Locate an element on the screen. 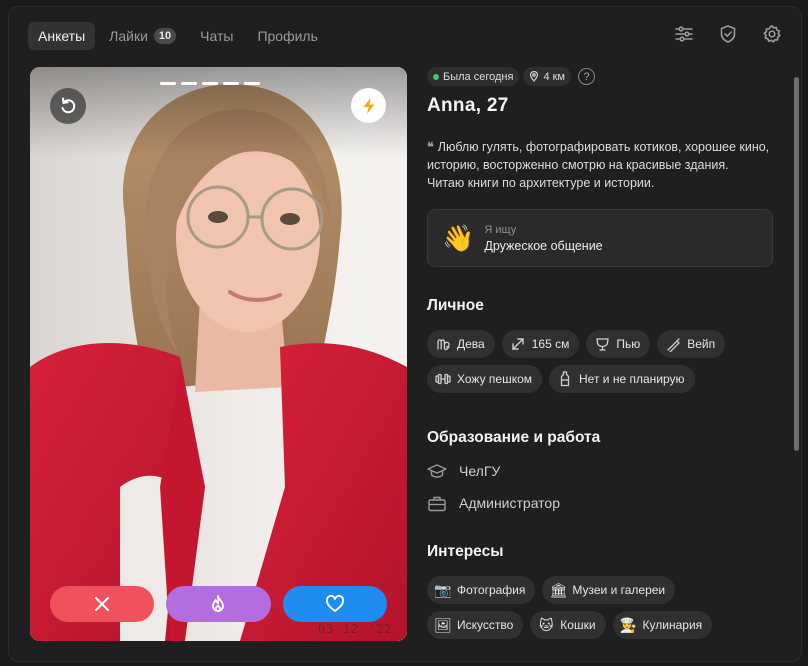 The height and width of the screenshot is (666, 808). bottle-icon is located at coordinates (565, 379).